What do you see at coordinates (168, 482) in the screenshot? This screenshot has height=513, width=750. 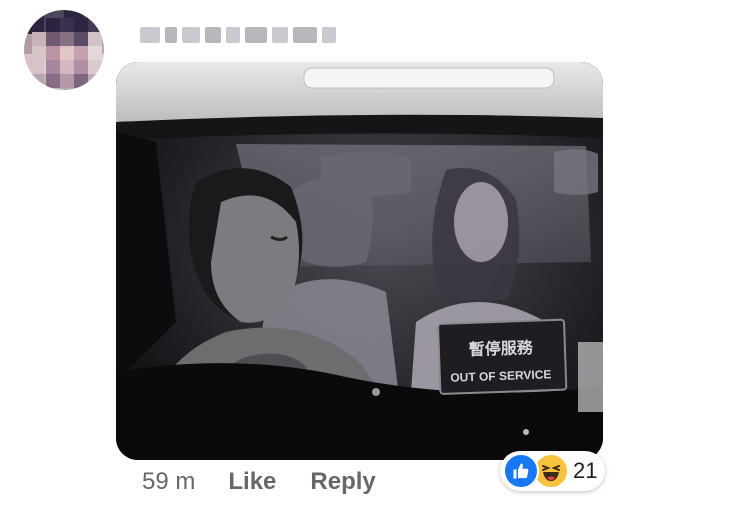 I see `comment-timestamp: 59 m` at bounding box center [168, 482].